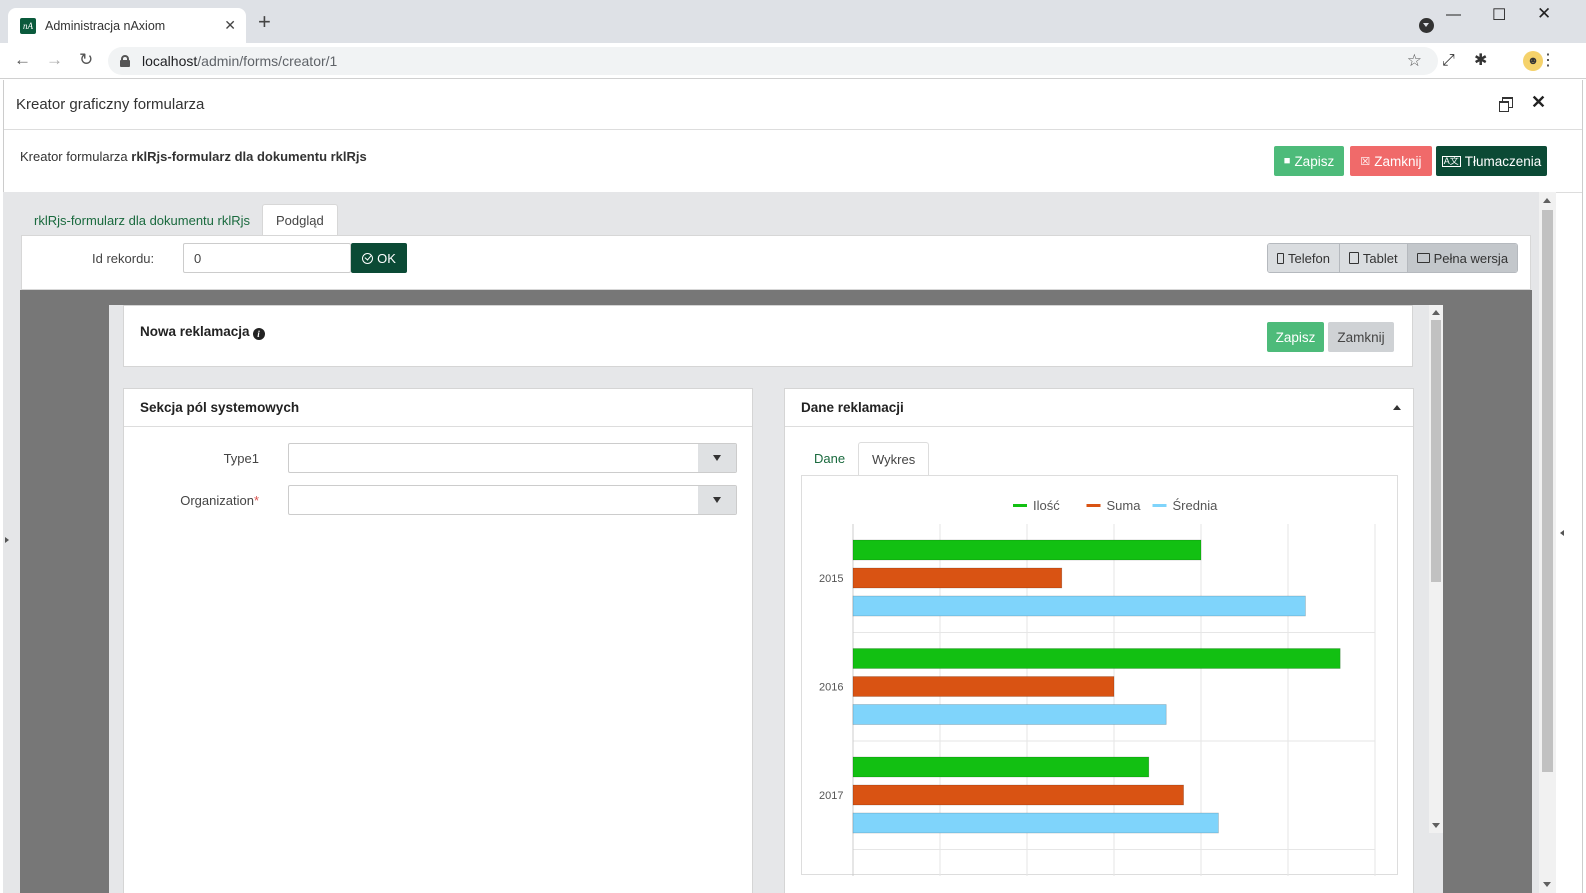 The height and width of the screenshot is (893, 1586). I want to click on translations-button-label: Tłumaczenia, so click(1503, 161).